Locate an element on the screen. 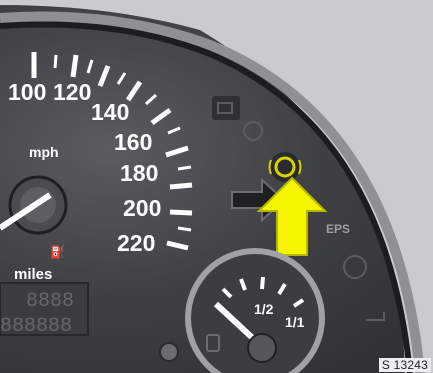 Image resolution: width=433 pixels, height=373 pixels. speed-label-140: 140 is located at coordinates (110, 112).